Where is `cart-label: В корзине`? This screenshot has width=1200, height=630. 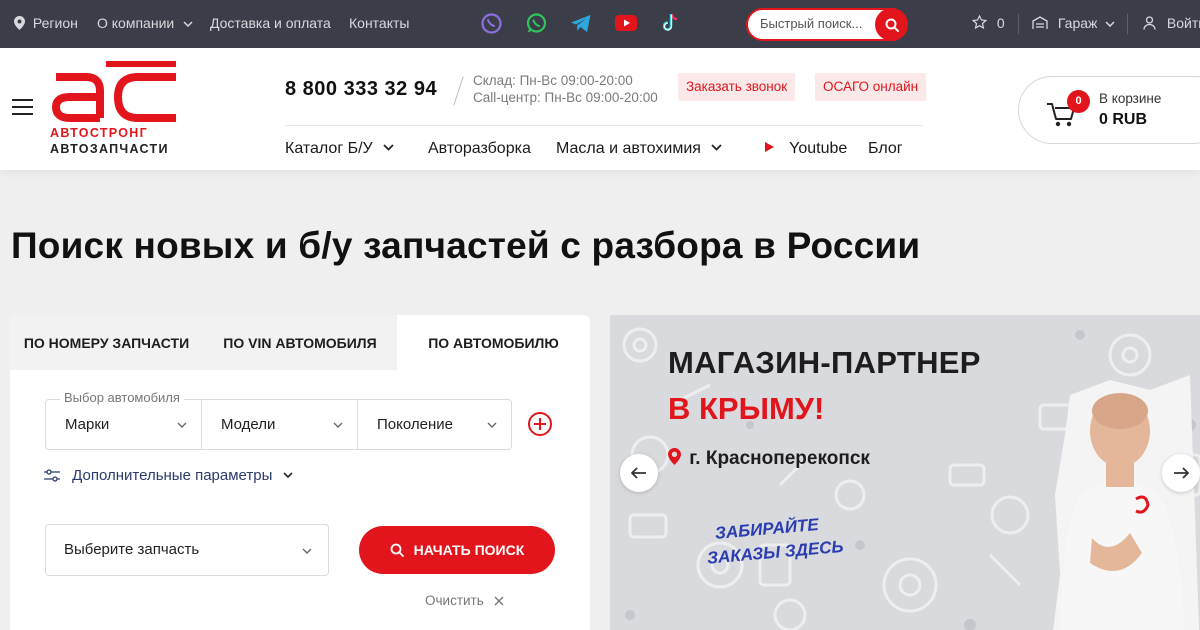
cart-label: В корзине is located at coordinates (1130, 98).